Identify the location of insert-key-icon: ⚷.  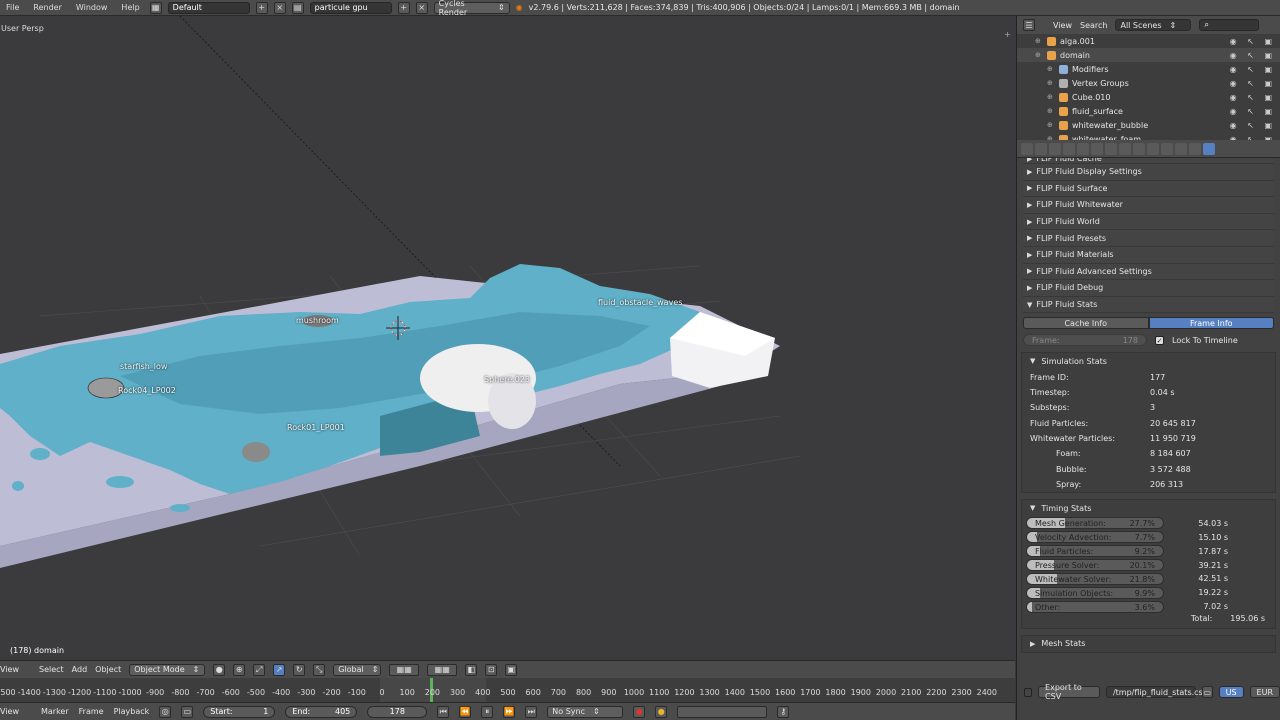
(783, 711).